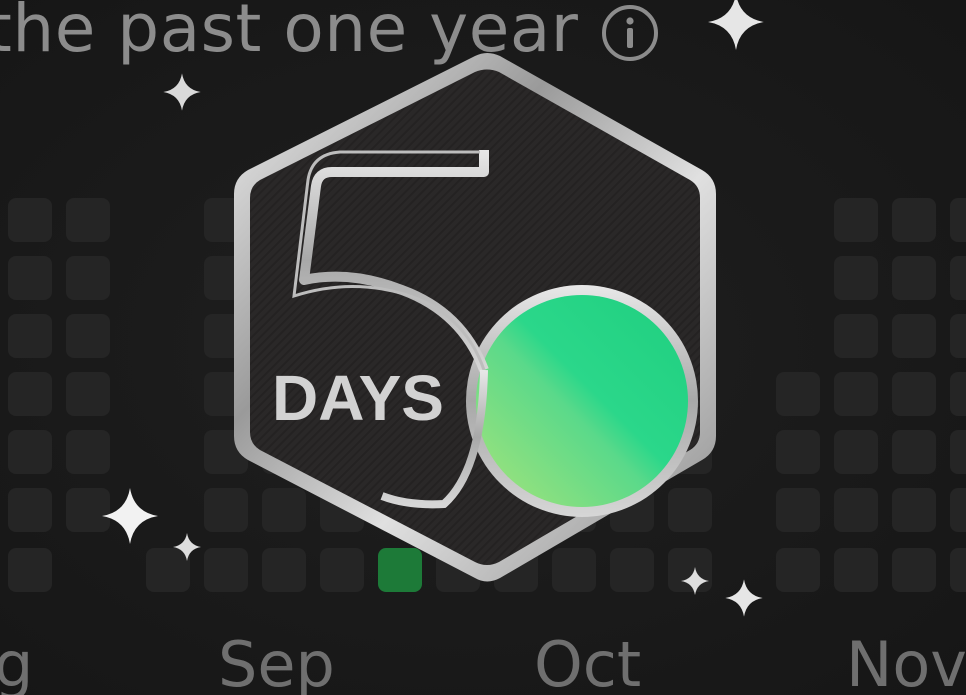  Describe the element at coordinates (588, 661) in the screenshot. I see `month-label-oct: Oct` at that location.